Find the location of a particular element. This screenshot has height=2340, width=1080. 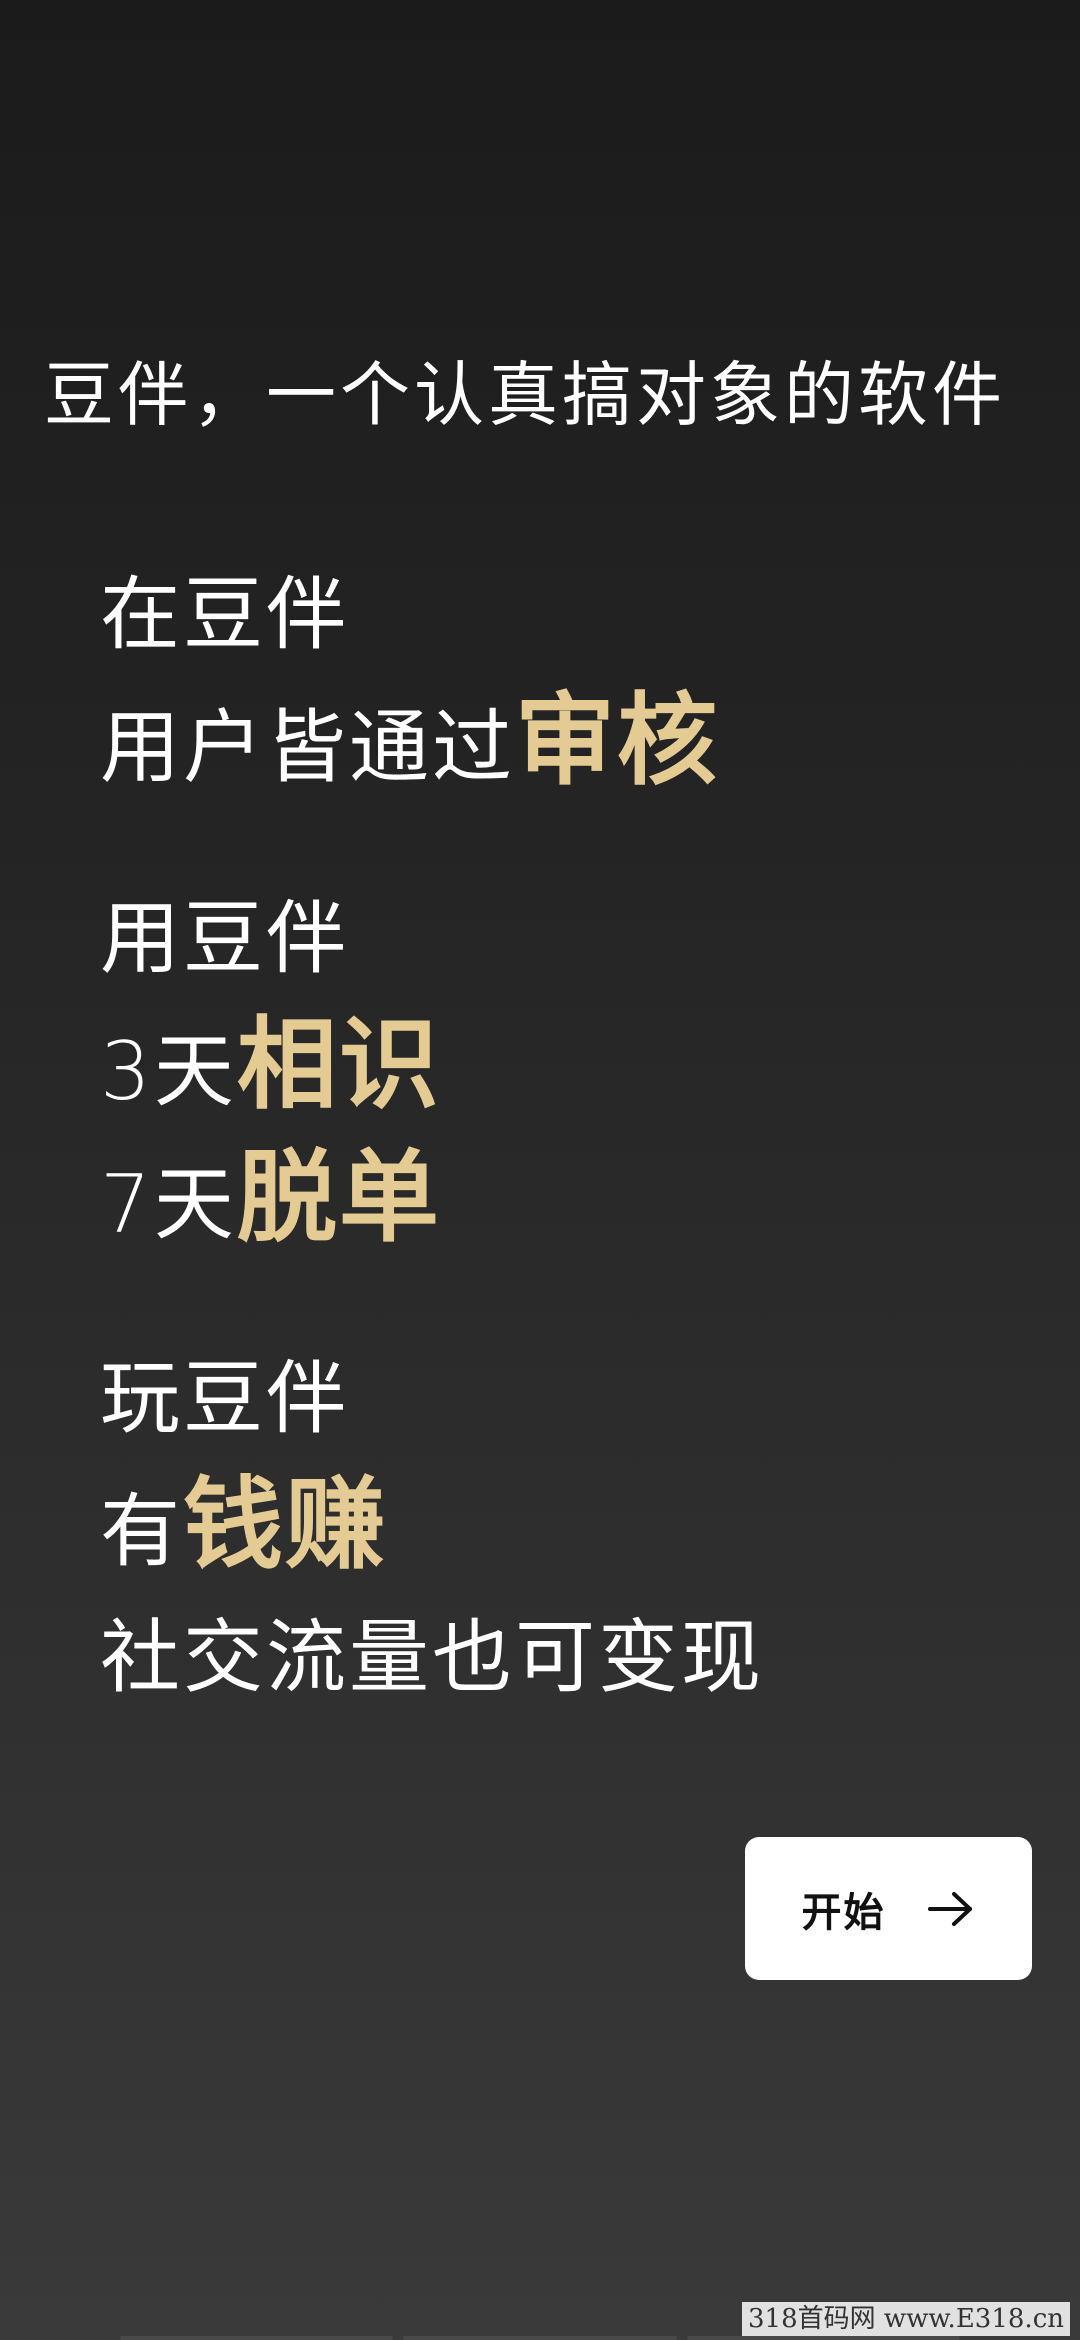

highlight-text: 脱单 is located at coordinates (338, 1197).